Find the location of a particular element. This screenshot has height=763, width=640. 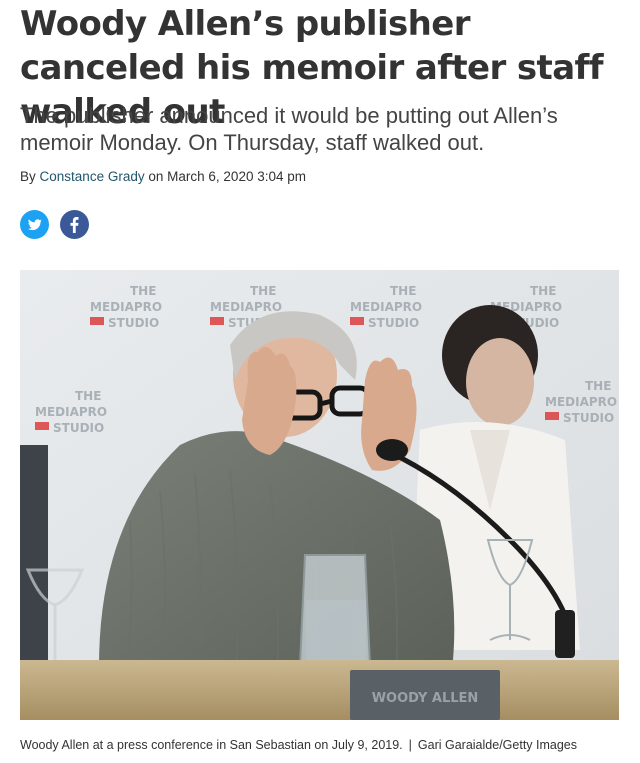

twitter-bird-icon is located at coordinates (34, 224).